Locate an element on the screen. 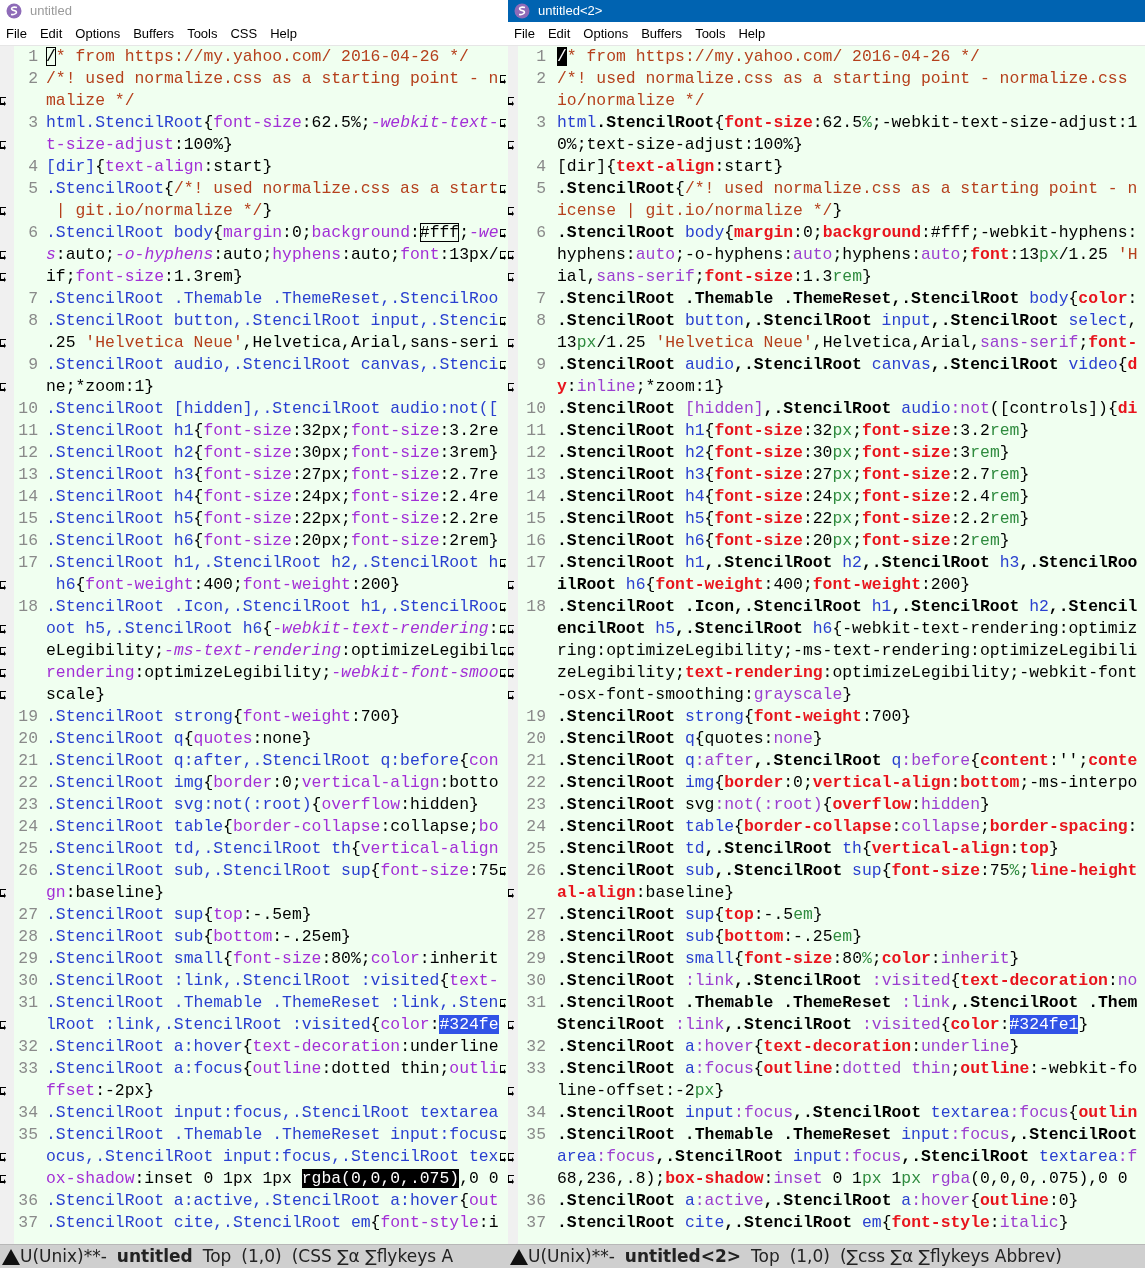 Image resolution: width=1145 pixels, height=1280 pixels. line-number: 20 is located at coordinates (536, 738).